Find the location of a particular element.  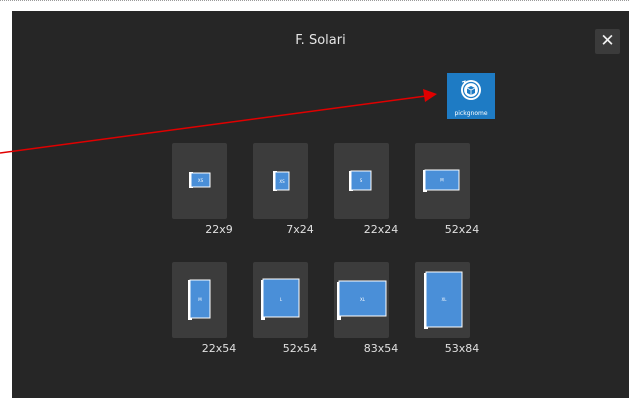

size-label-22x9: 22x9 is located at coordinates (219, 229).